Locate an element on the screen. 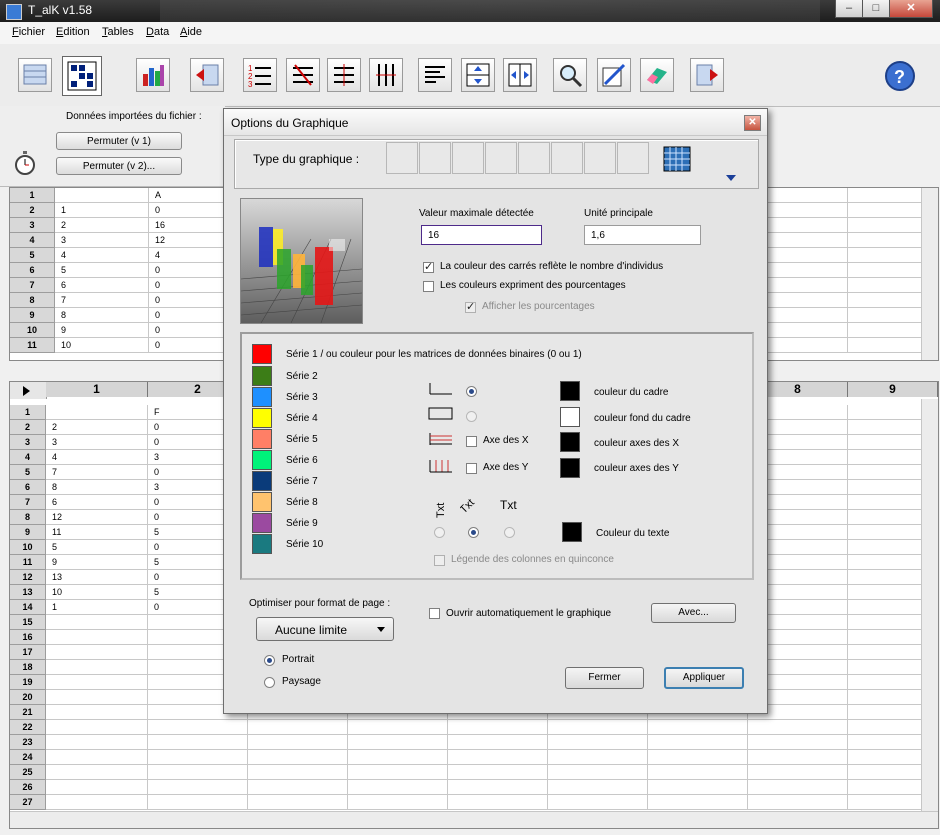 The height and width of the screenshot is (835, 940). table-cell: 6 is located at coordinates (102, 285).